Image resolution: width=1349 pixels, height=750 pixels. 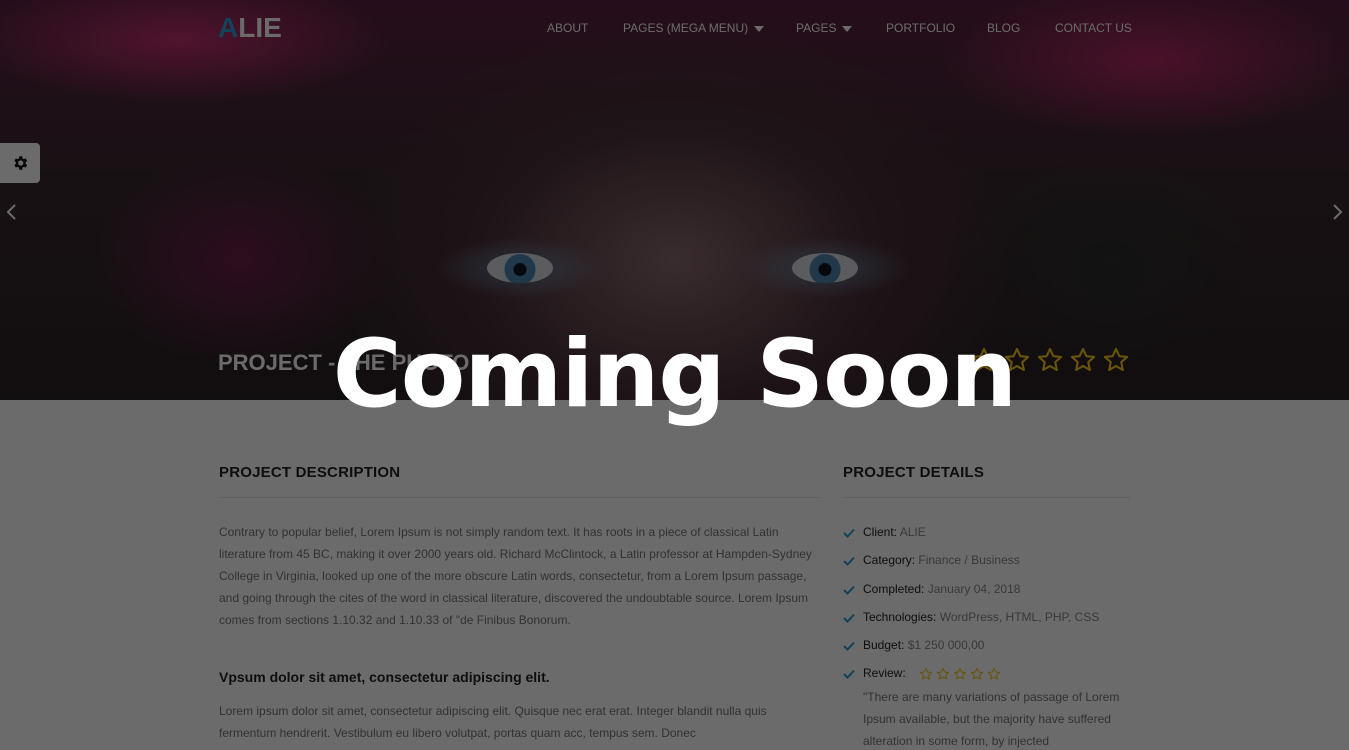 What do you see at coordinates (993, 537) in the screenshot?
I see `detail-row-client: Client: ALIE` at bounding box center [993, 537].